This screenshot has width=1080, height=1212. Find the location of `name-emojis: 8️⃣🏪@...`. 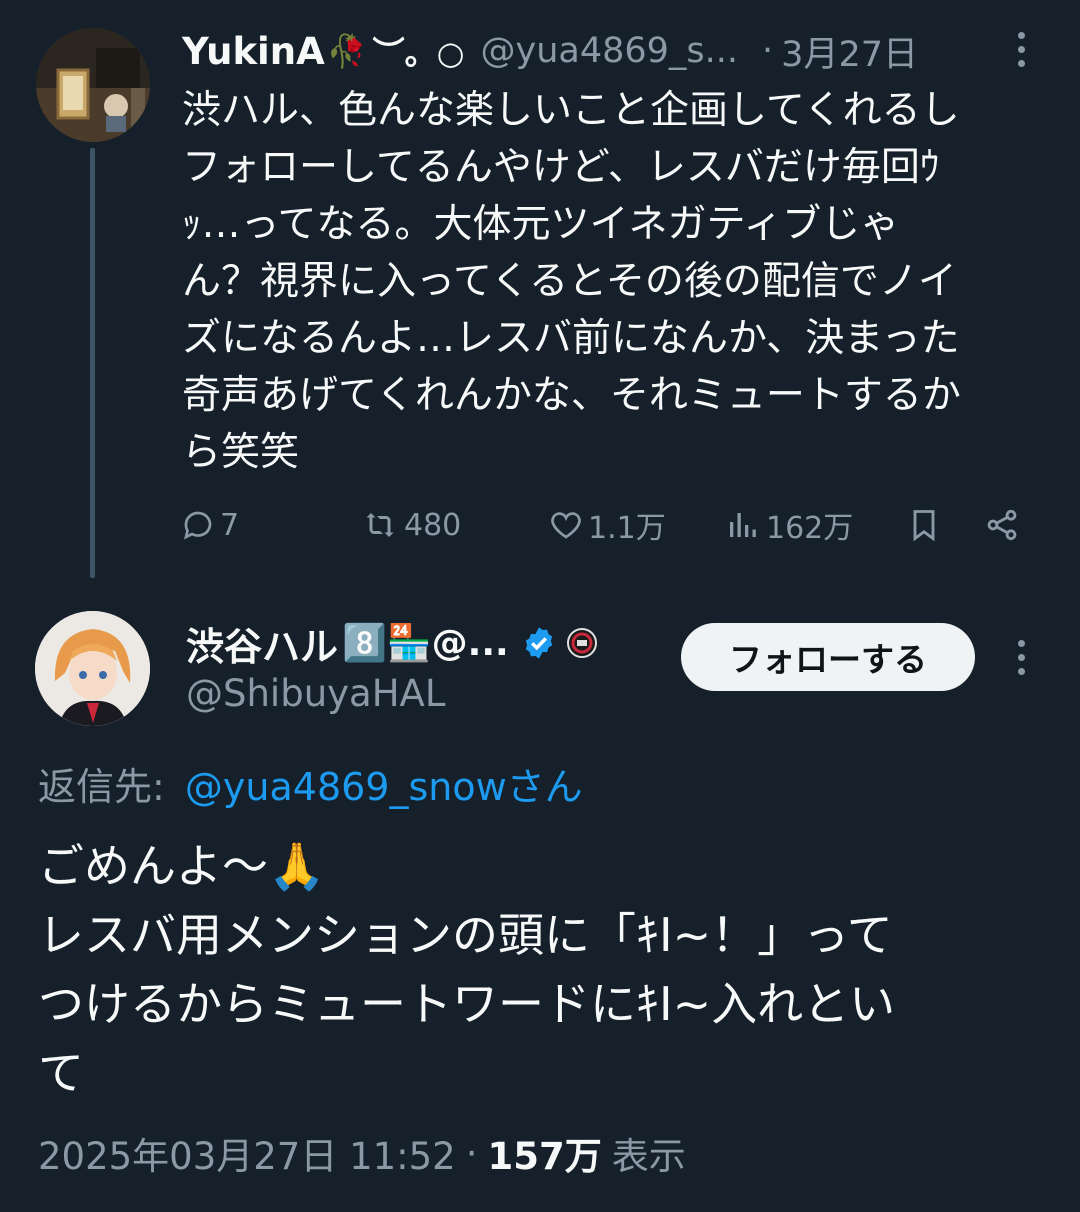

name-emojis: 8️⃣🏪@... is located at coordinates (425, 643).